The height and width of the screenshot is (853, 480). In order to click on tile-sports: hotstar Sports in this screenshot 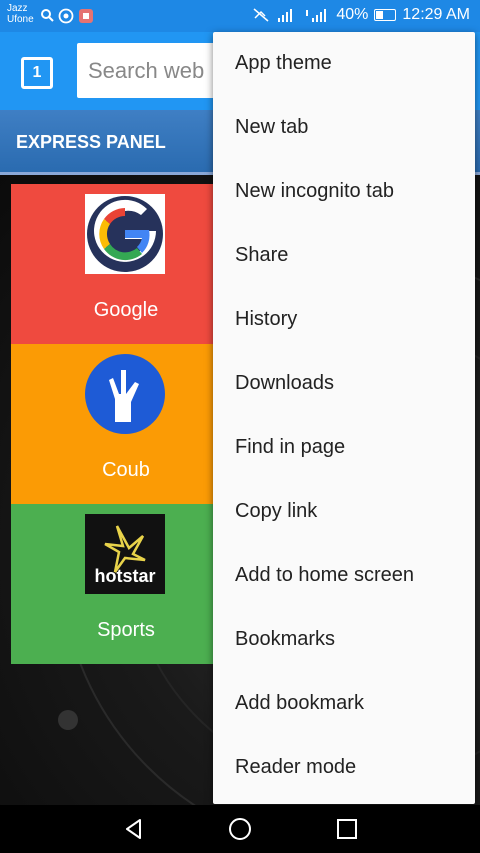, I will do `click(116, 584)`.